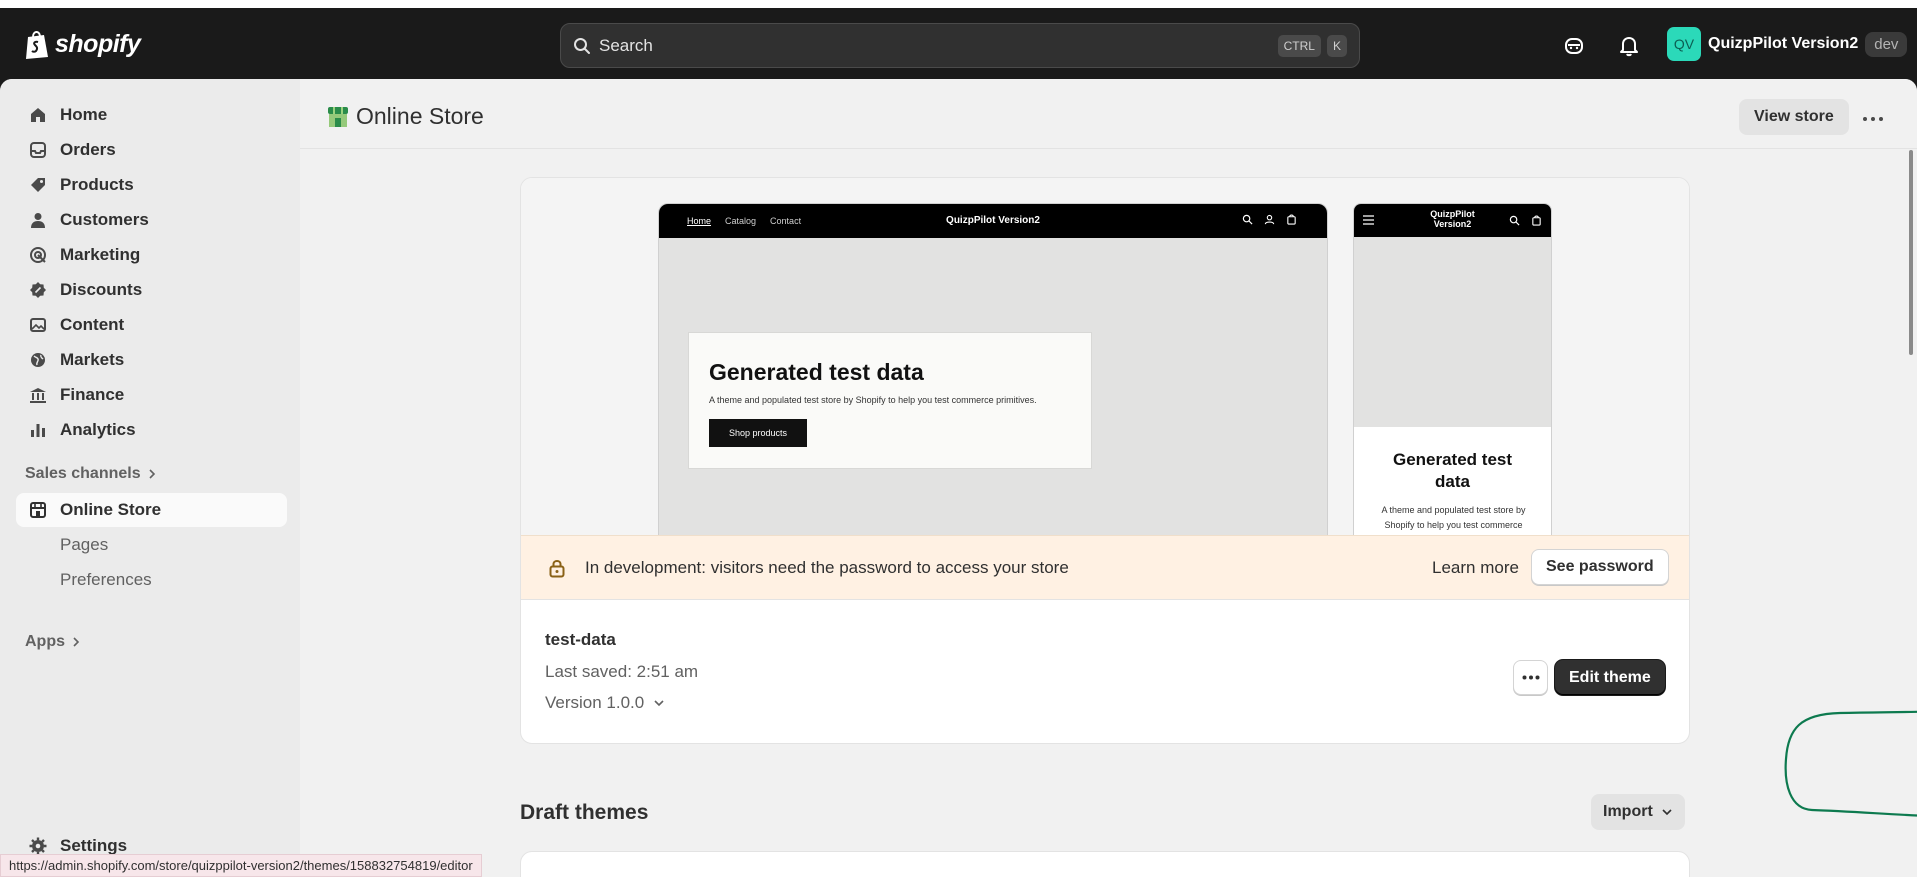 The width and height of the screenshot is (1917, 877). I want to click on preview-header-icons, so click(1269, 219).